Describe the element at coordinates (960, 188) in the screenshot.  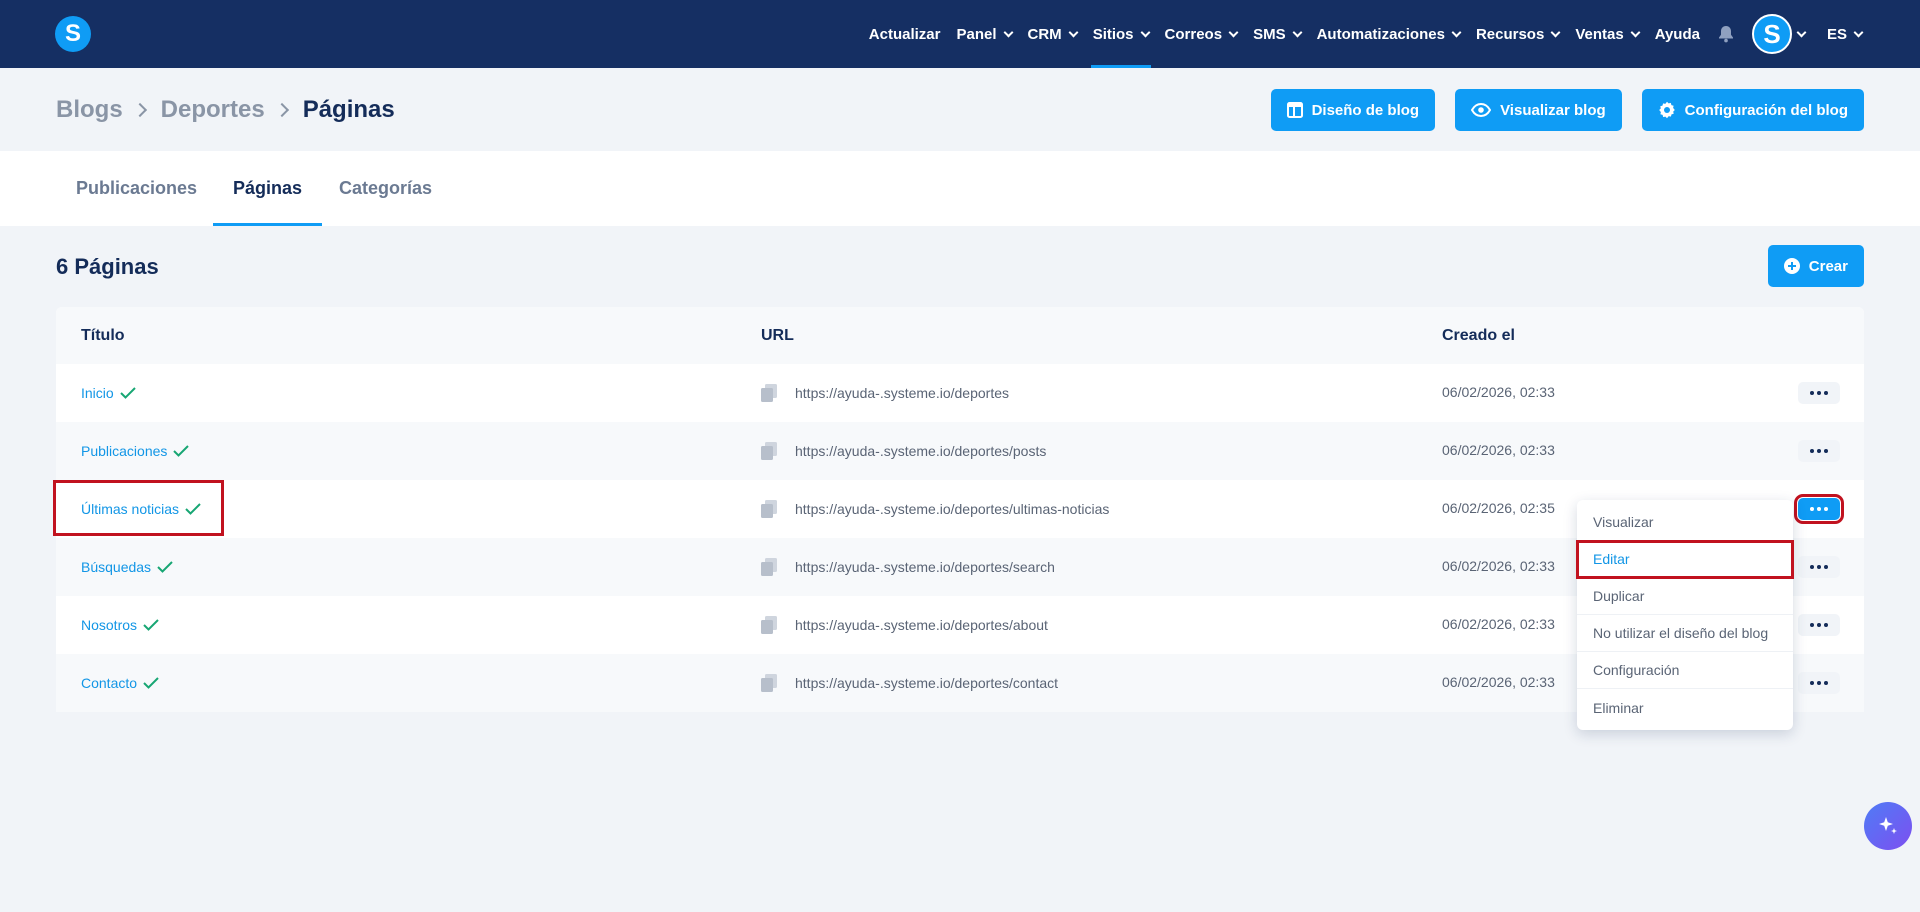
I see `tabs-bar: Publicaciones Páginas Categorías` at that location.